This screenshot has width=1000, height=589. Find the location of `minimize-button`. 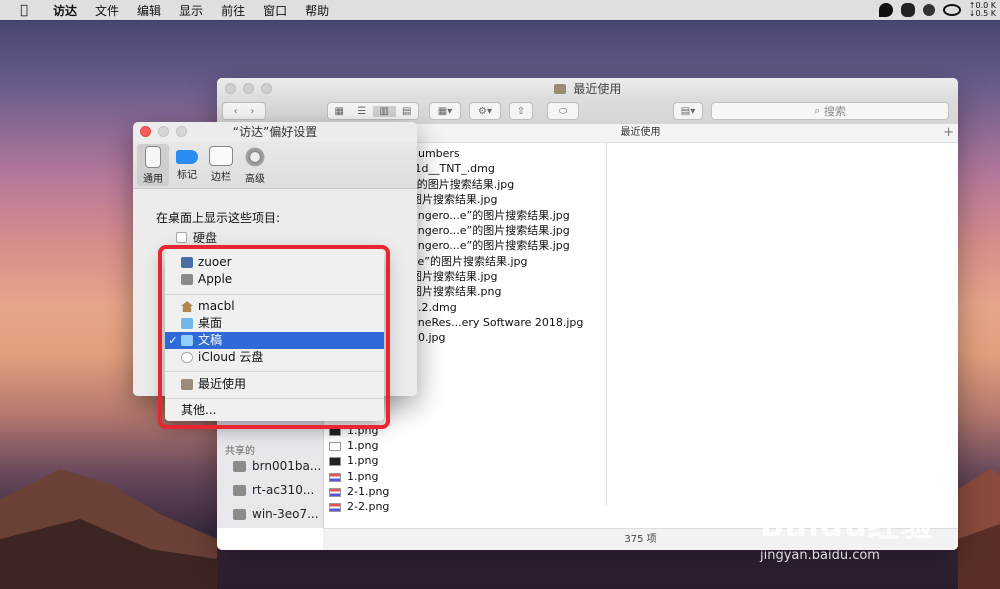

minimize-button is located at coordinates (248, 88).